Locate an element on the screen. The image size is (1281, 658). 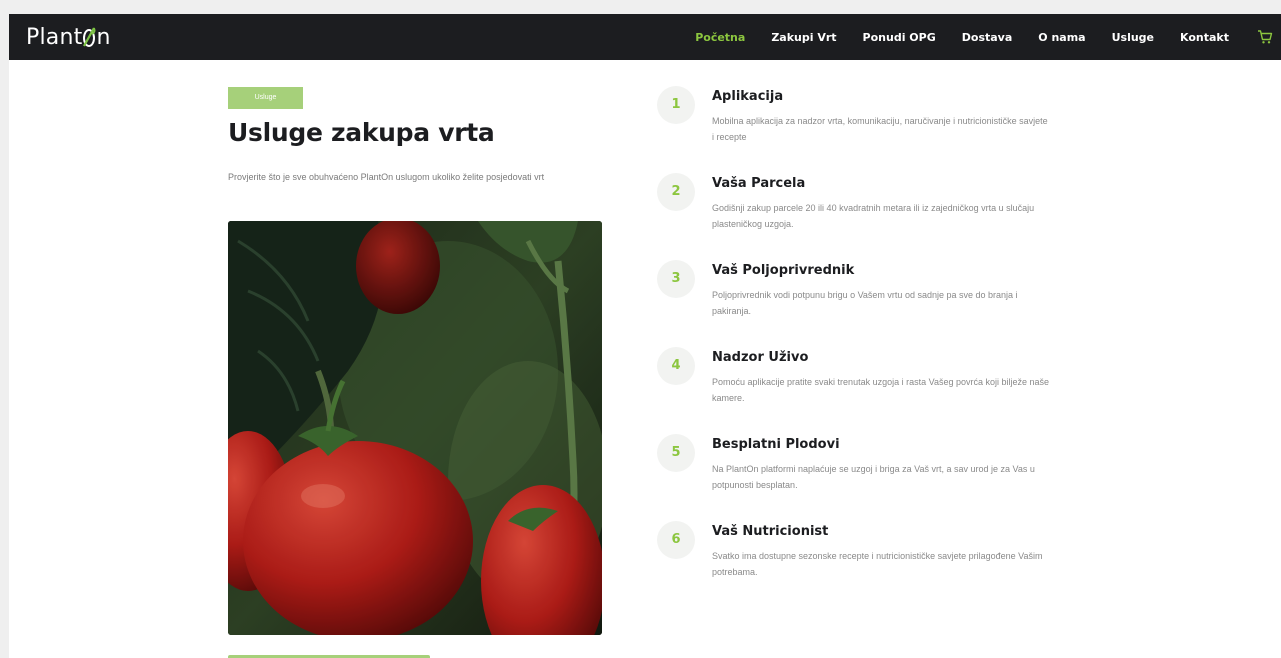
feature-title: Vaša Parcela is located at coordinates (759, 183).